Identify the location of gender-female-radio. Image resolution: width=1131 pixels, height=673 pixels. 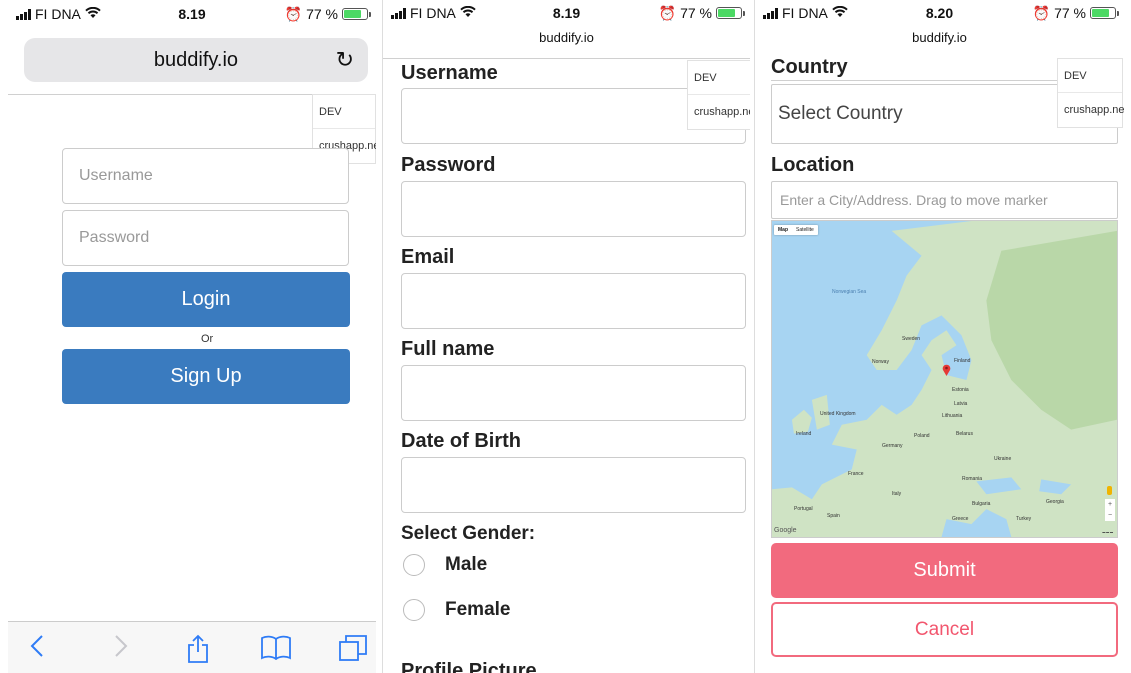
(414, 610).